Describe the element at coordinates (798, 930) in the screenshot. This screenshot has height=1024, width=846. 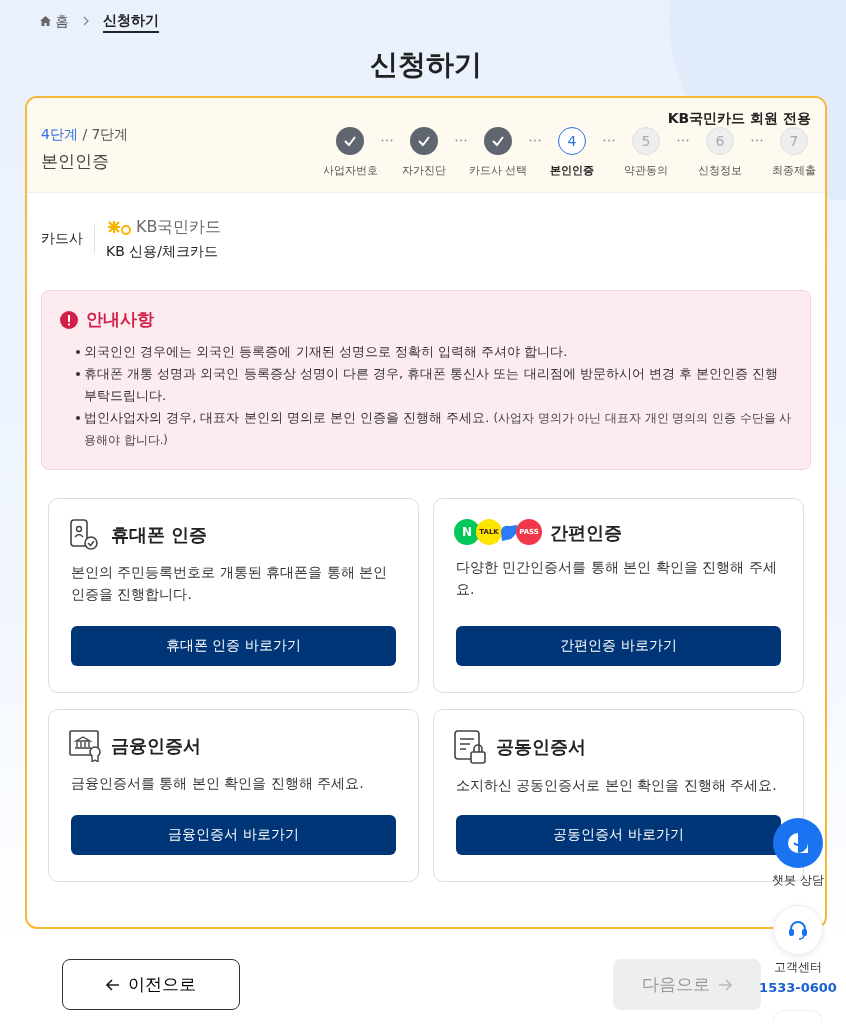
I see `headset-icon` at that location.